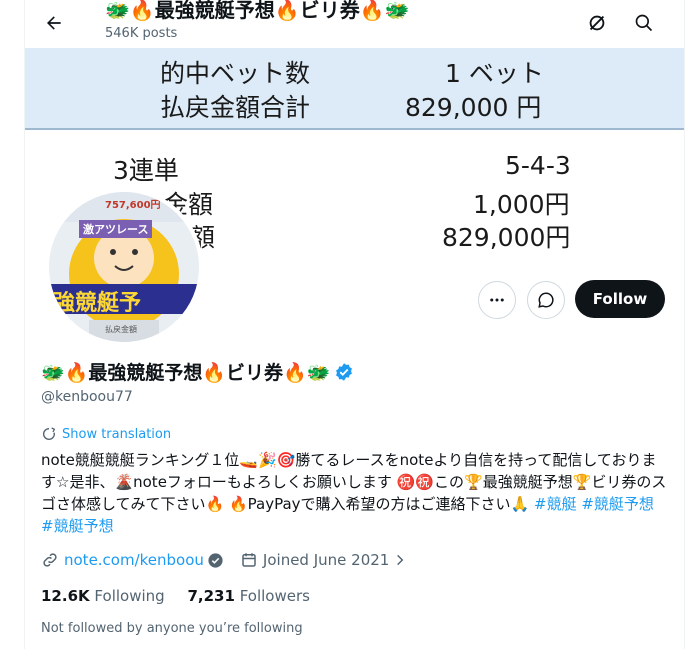  I want to click on avatar-image, so click(124, 267).